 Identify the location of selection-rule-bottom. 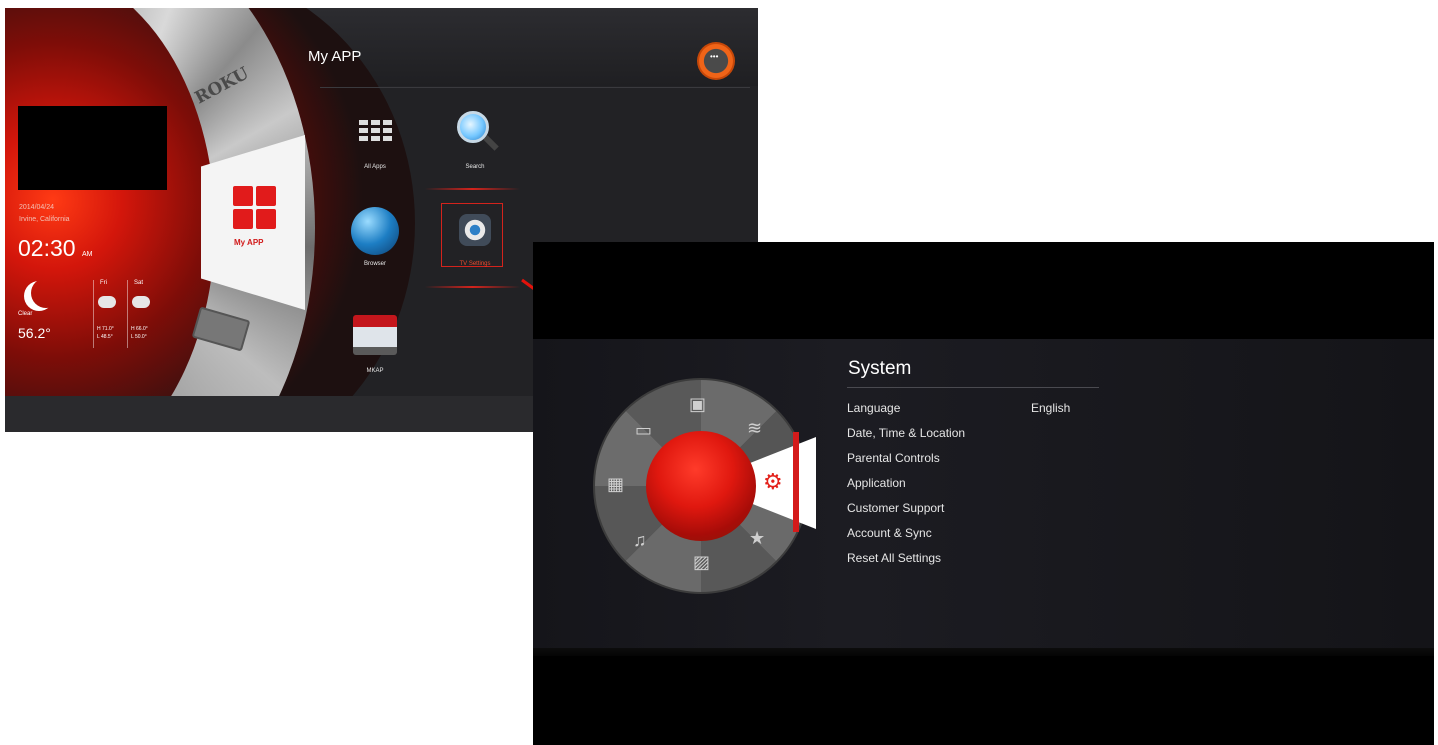
(472, 287).